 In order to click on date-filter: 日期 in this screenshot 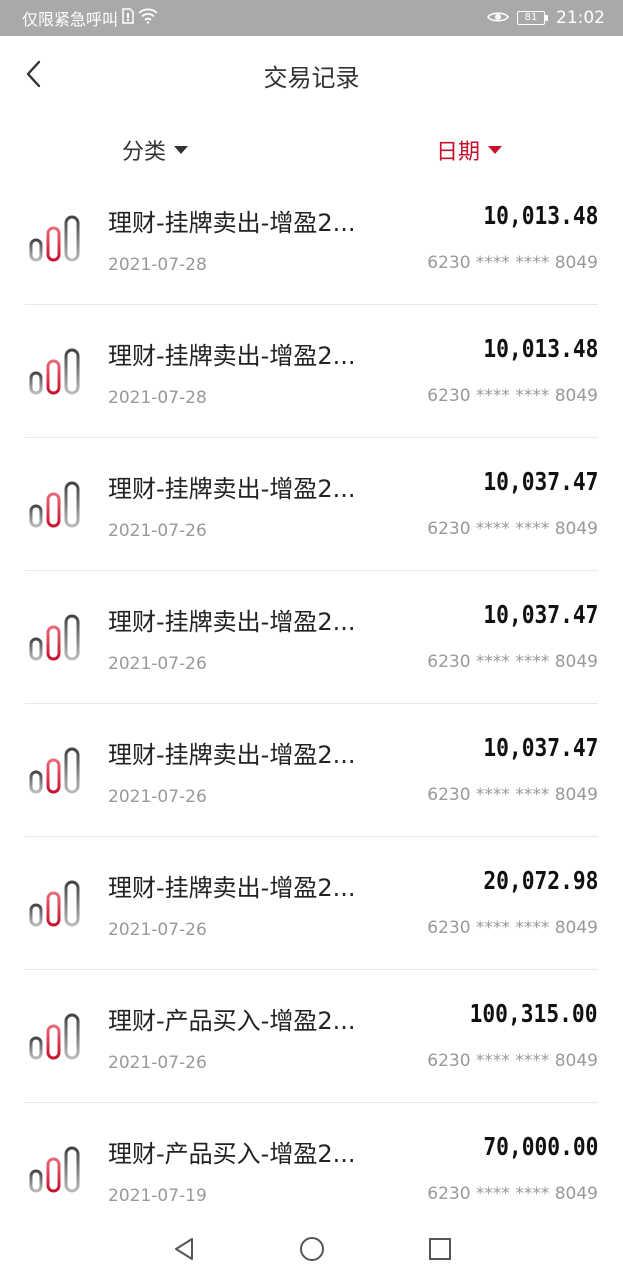, I will do `click(469, 150)`.